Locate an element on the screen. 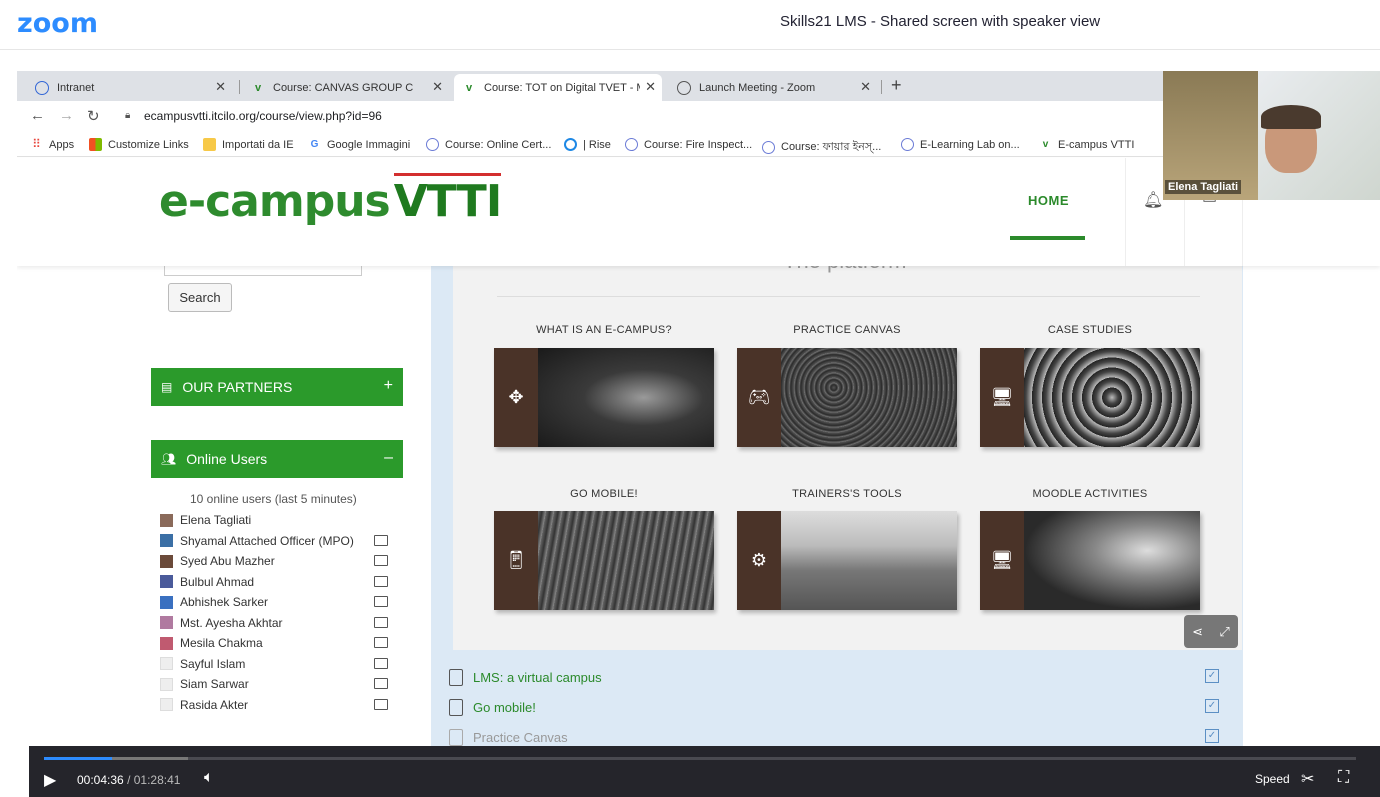 The image size is (1380, 797). volume-icon: 🔈︎ is located at coordinates (209, 778).